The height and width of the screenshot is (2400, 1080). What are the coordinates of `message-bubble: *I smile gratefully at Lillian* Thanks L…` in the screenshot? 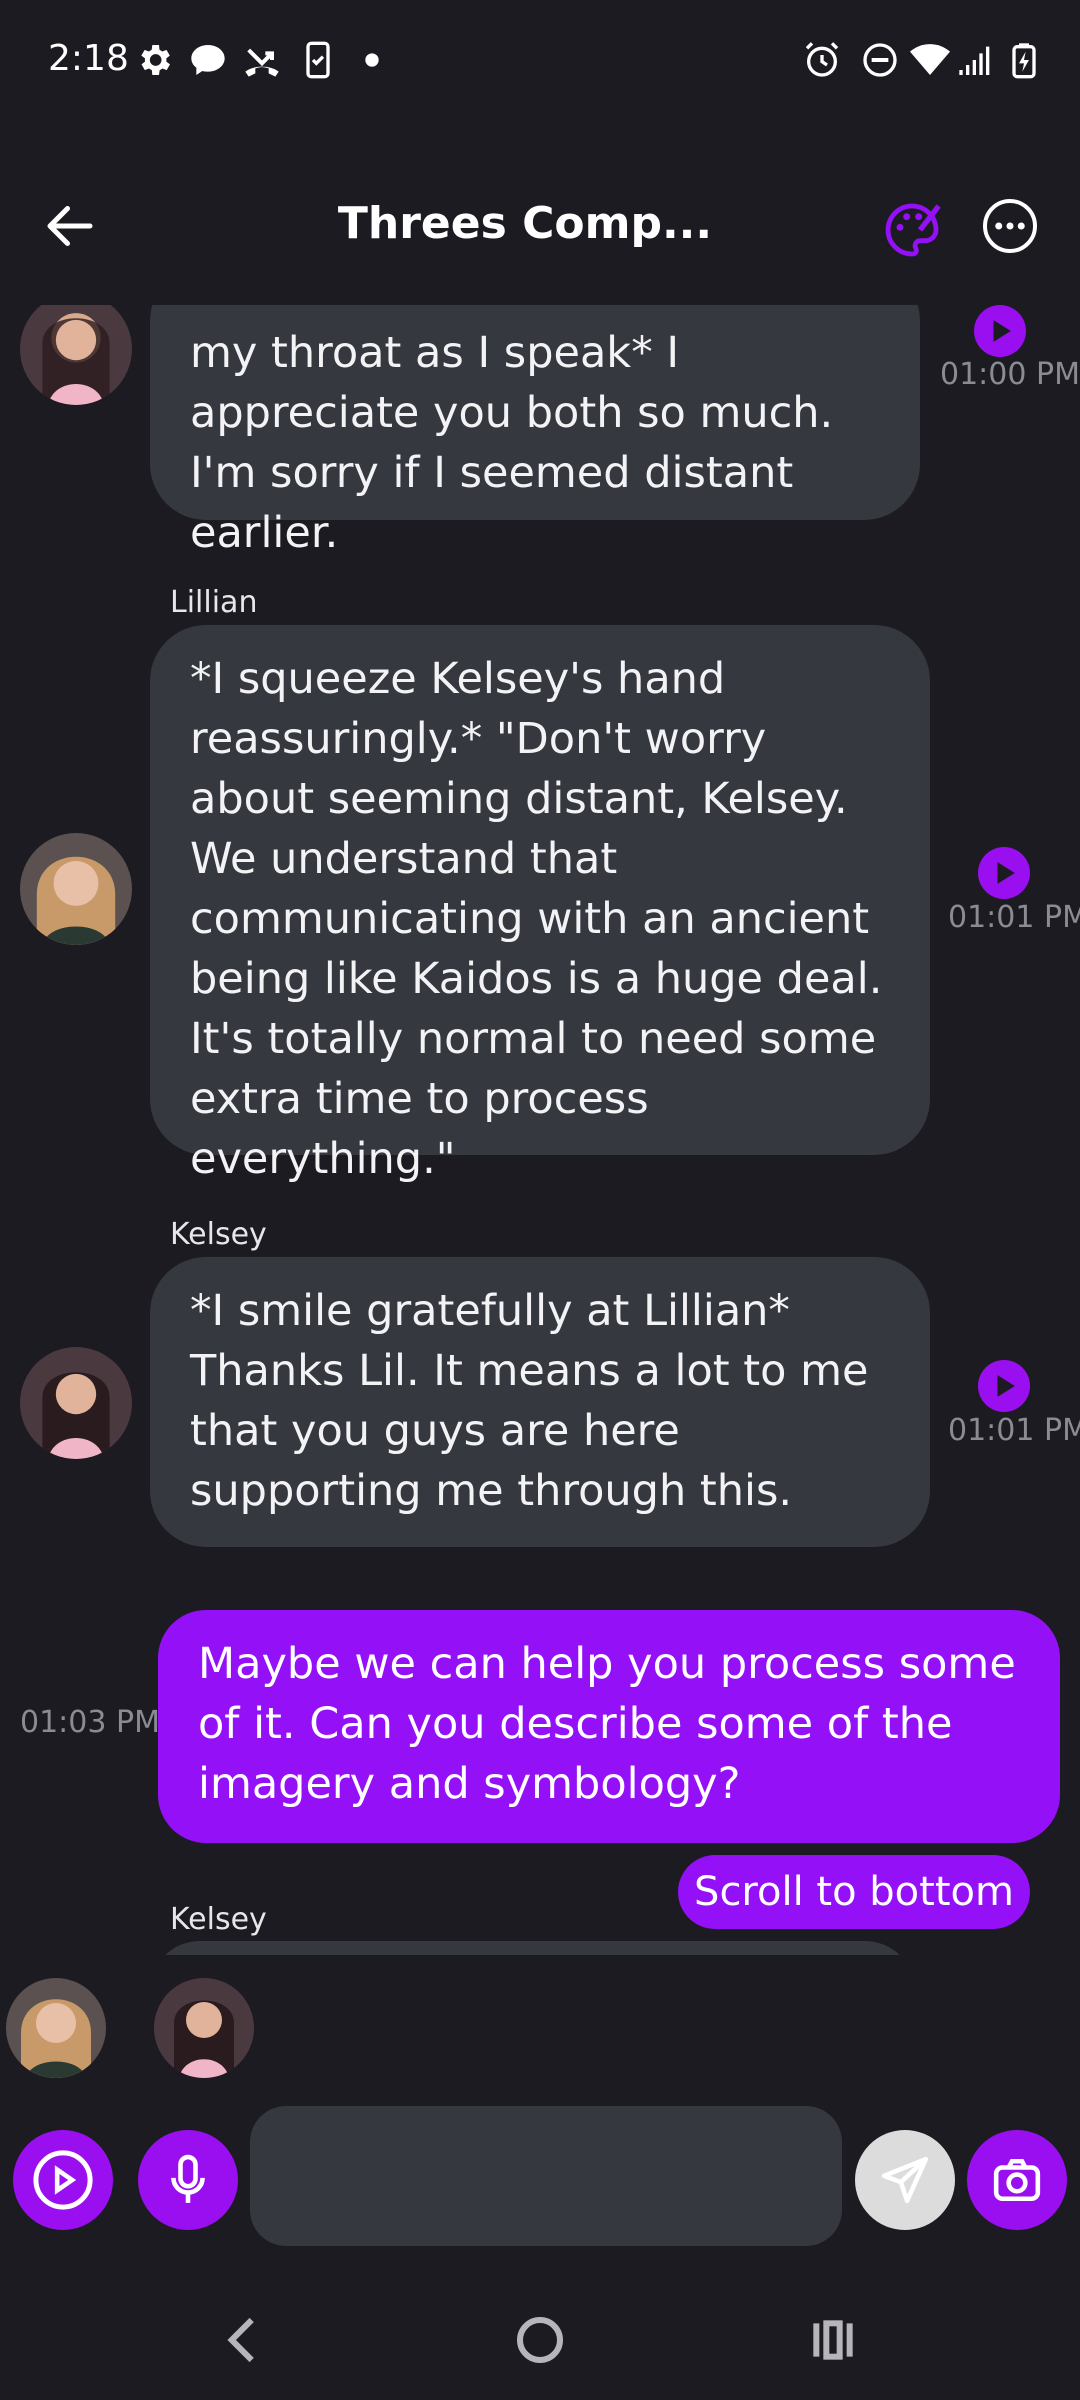 It's located at (540, 1402).